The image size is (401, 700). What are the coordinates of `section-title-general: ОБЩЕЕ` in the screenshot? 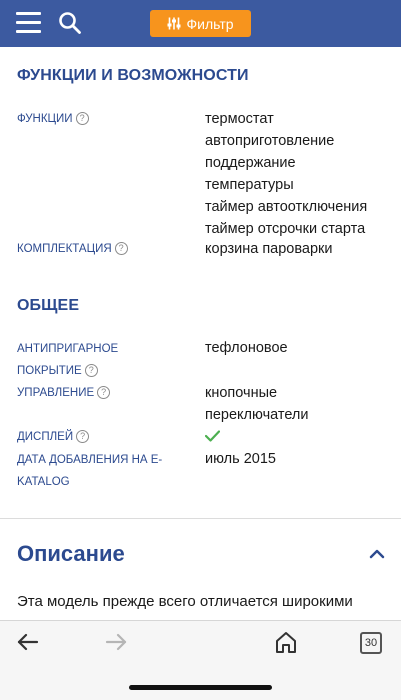 It's located at (48, 305).